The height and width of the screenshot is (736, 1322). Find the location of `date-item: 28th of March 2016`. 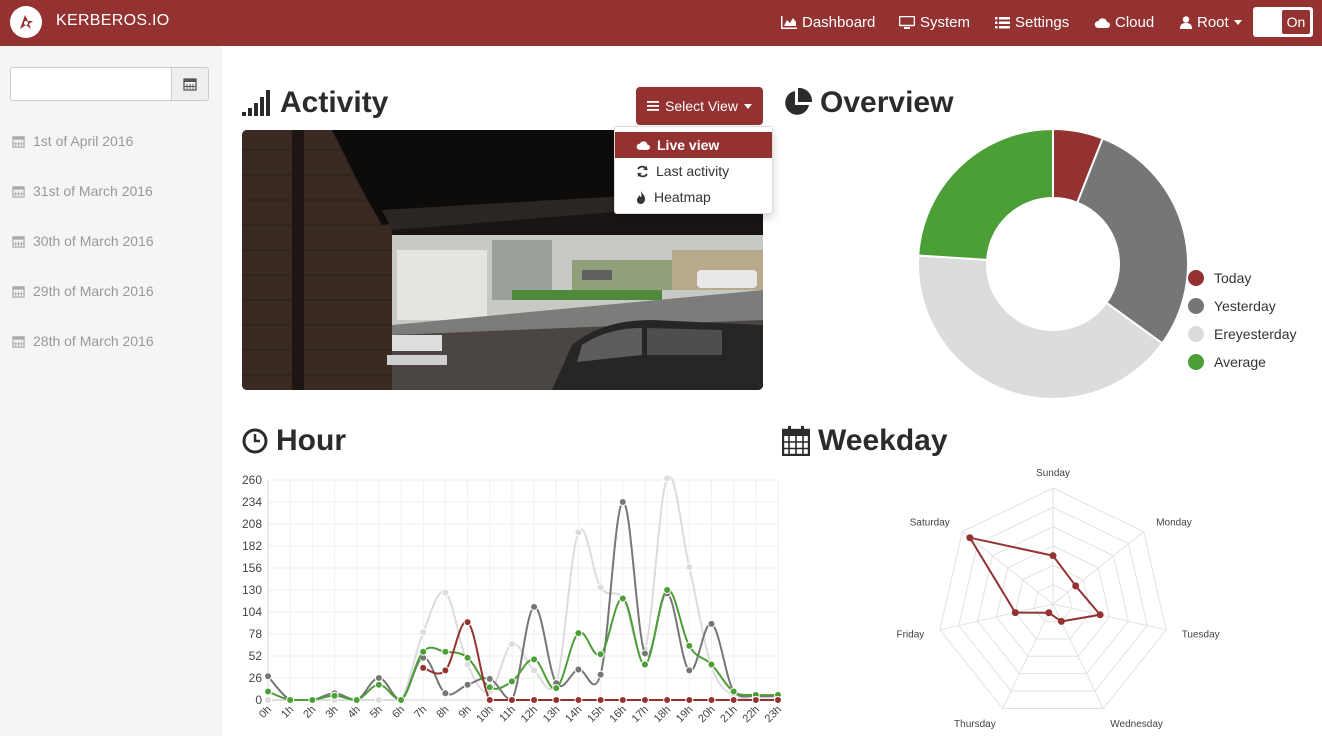

date-item: 28th of March 2016 is located at coordinates (83, 341).